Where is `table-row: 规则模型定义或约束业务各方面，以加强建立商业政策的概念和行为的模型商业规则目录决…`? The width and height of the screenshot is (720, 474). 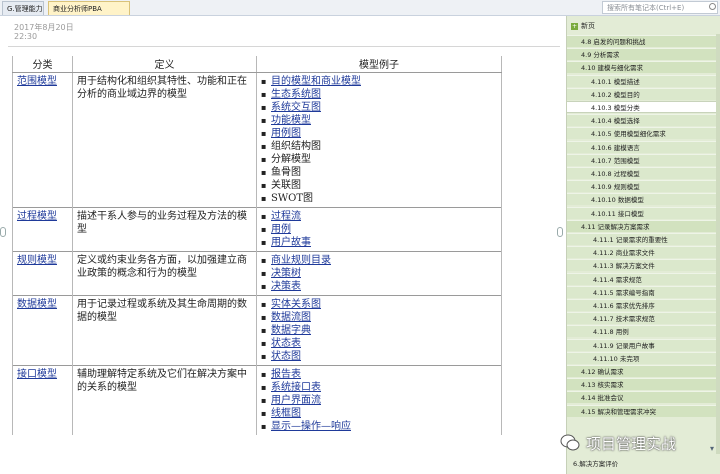
table-row: 规则模型定义或约束业务各方面，以加强建立商业政策的概念和行为的模型商业规则目录决… is located at coordinates (257, 272).